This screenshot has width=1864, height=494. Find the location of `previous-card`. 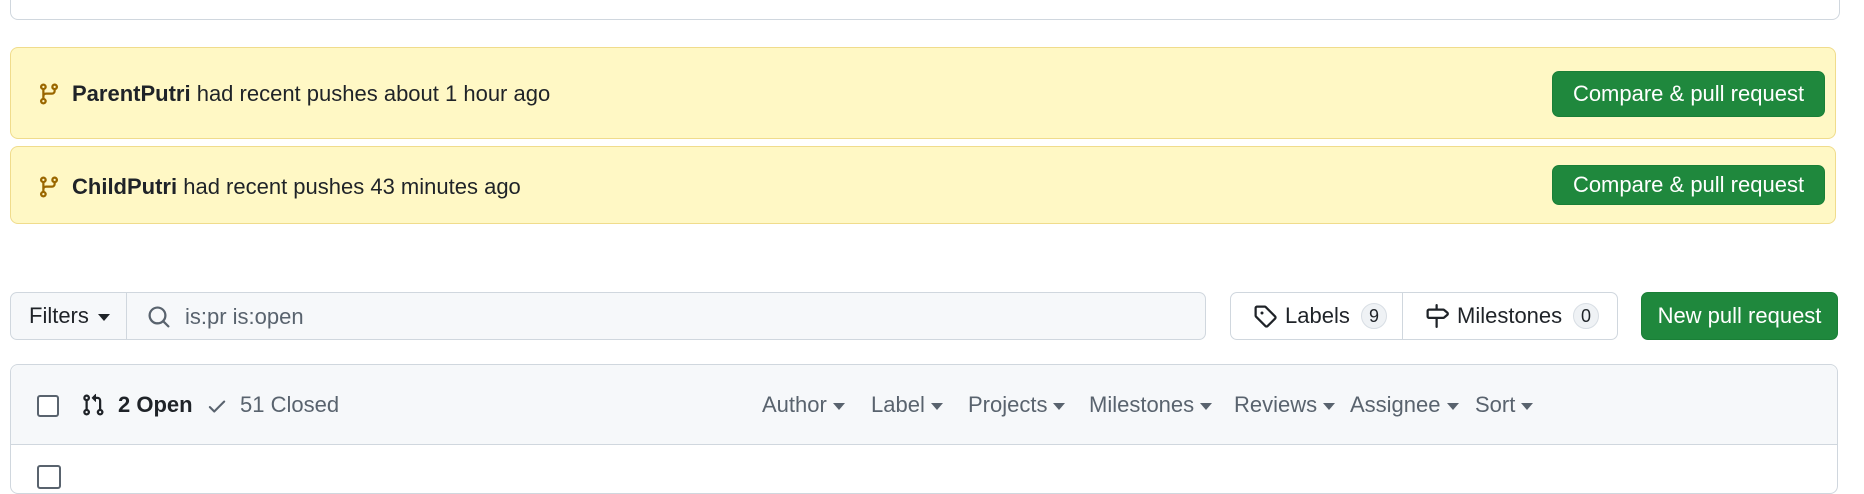

previous-card is located at coordinates (925, 10).